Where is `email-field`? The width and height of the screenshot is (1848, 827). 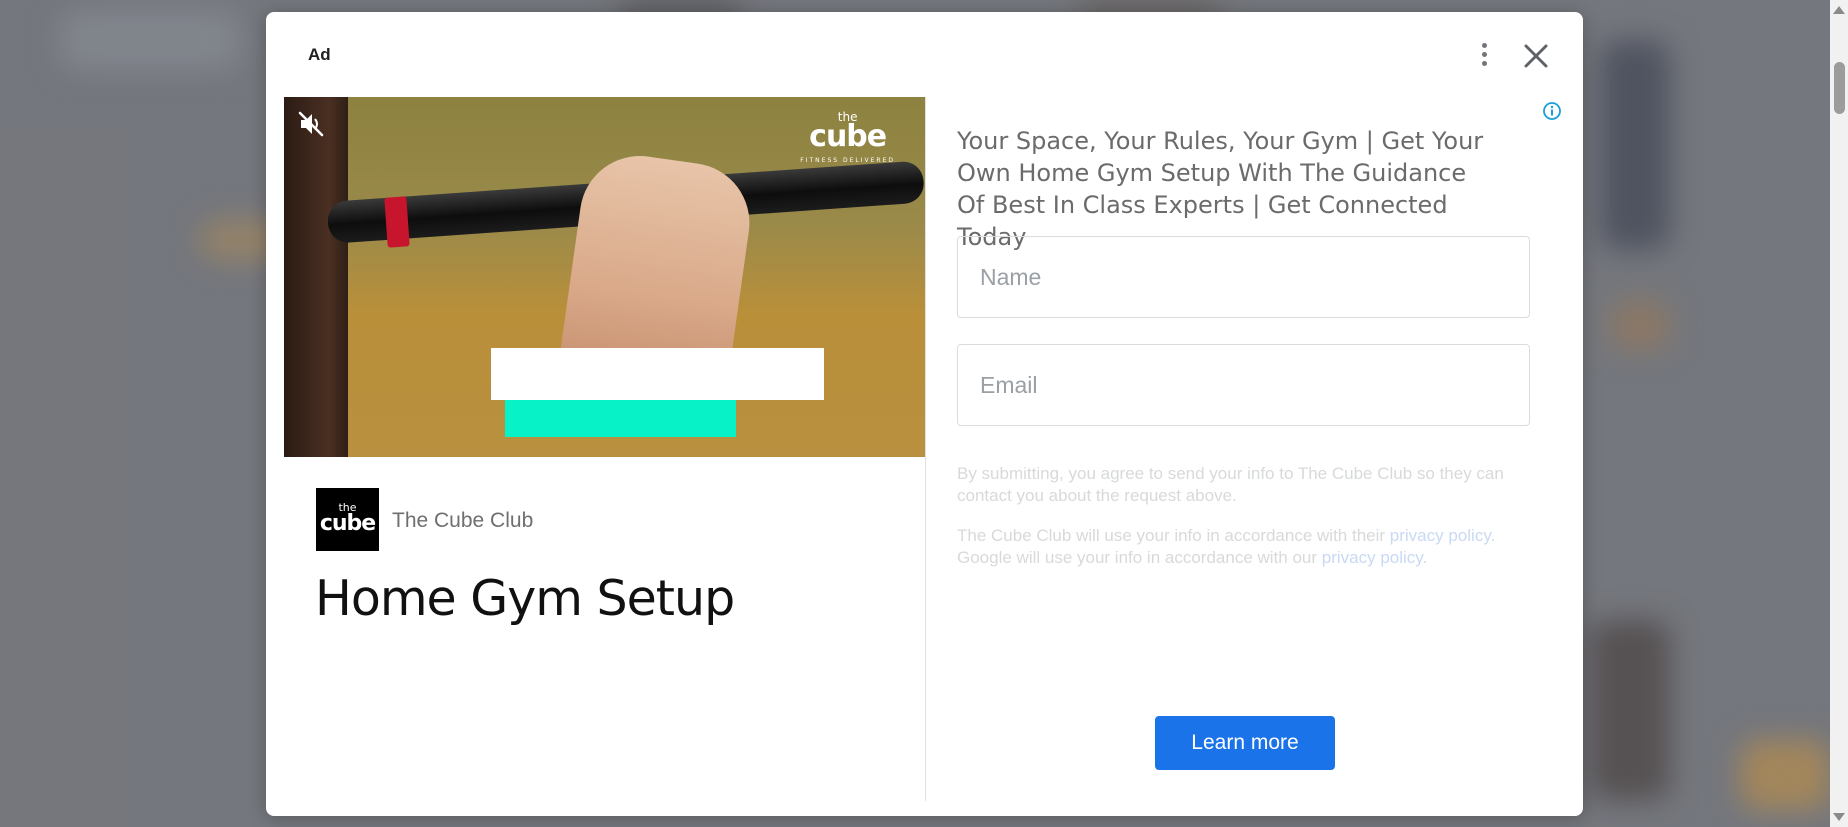 email-field is located at coordinates (1243, 385).